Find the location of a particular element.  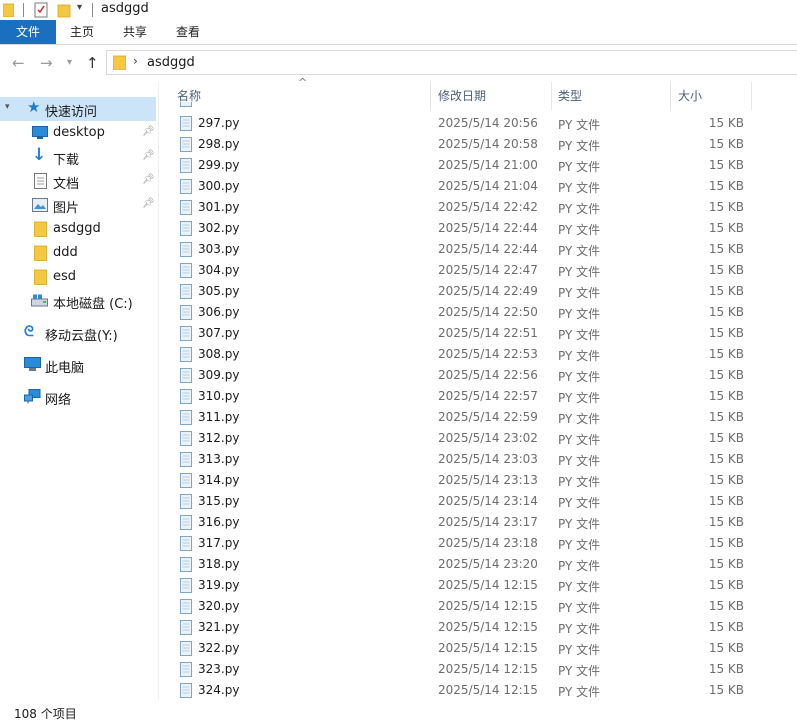

table-row: 323.py 2025/5/14 12:15 PY 文件 15 KB is located at coordinates (478, 669).